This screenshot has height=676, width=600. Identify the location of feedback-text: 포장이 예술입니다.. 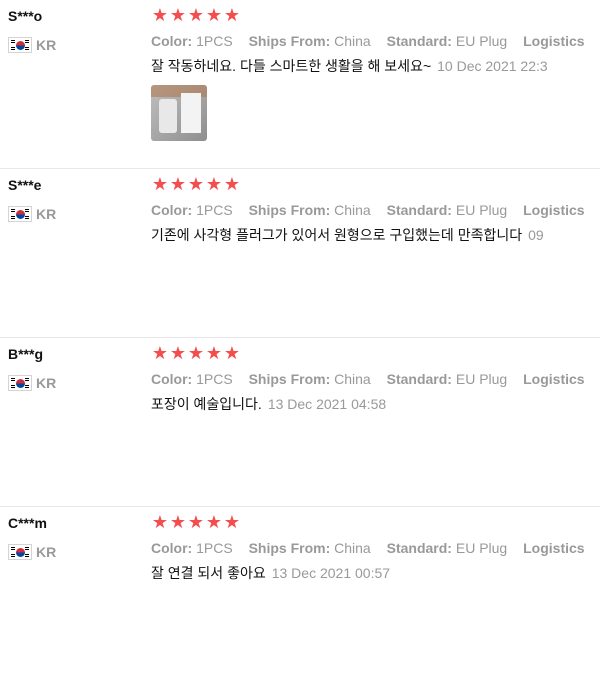
(206, 404).